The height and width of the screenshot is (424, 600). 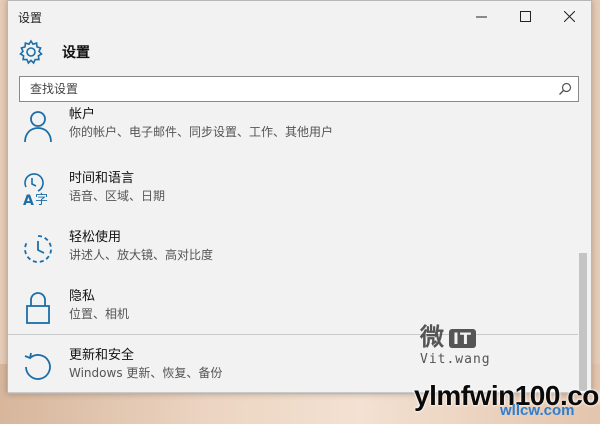 What do you see at coordinates (583, 322) in the screenshot?
I see `scrollbar-thumb` at bounding box center [583, 322].